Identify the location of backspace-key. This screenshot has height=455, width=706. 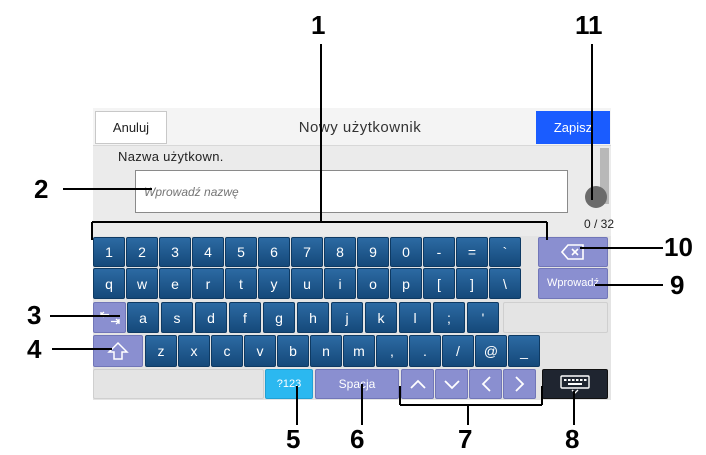
(573, 252).